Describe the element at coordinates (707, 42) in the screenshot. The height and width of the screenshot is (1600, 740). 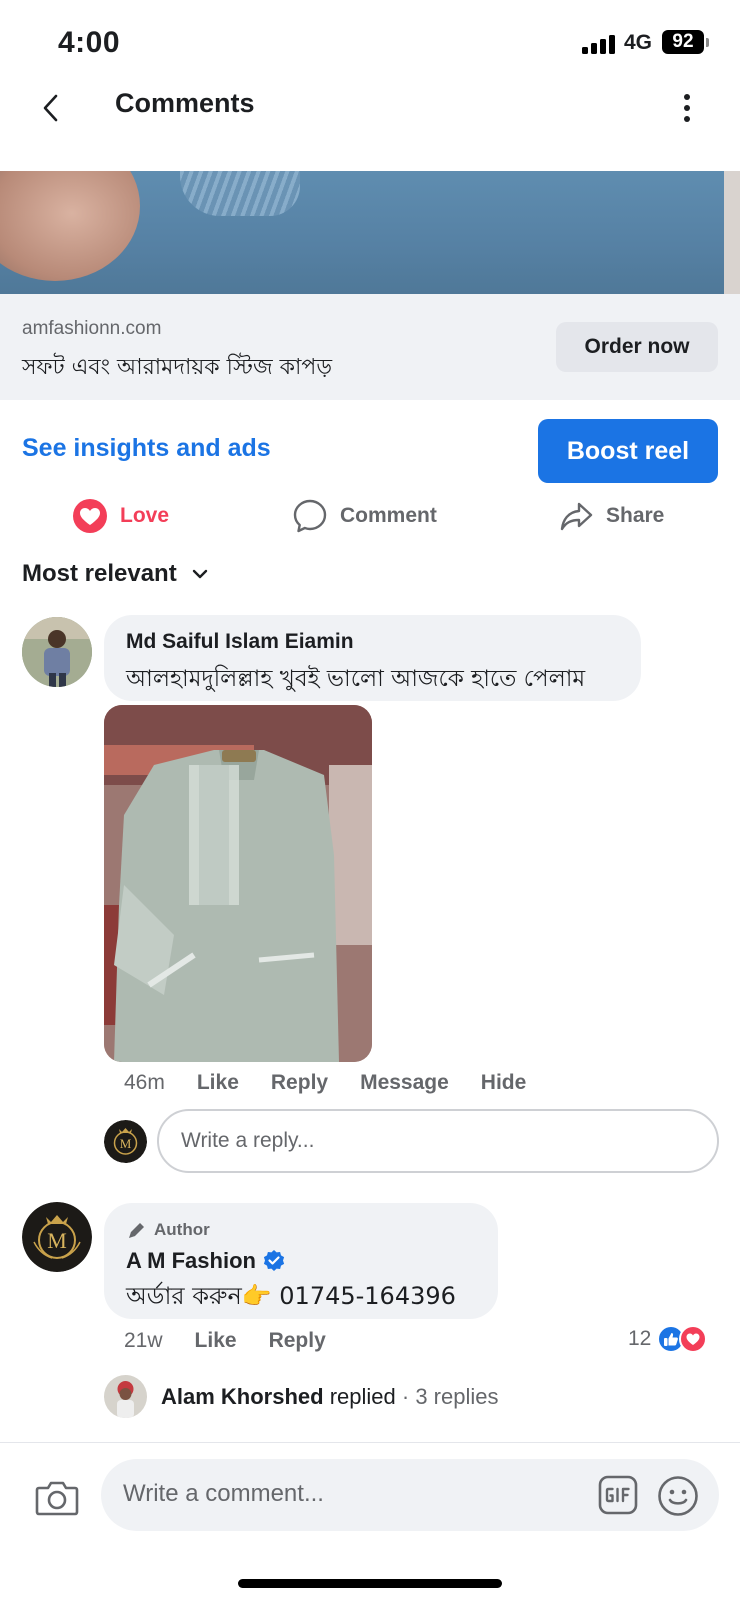
I see `battery-cap` at that location.